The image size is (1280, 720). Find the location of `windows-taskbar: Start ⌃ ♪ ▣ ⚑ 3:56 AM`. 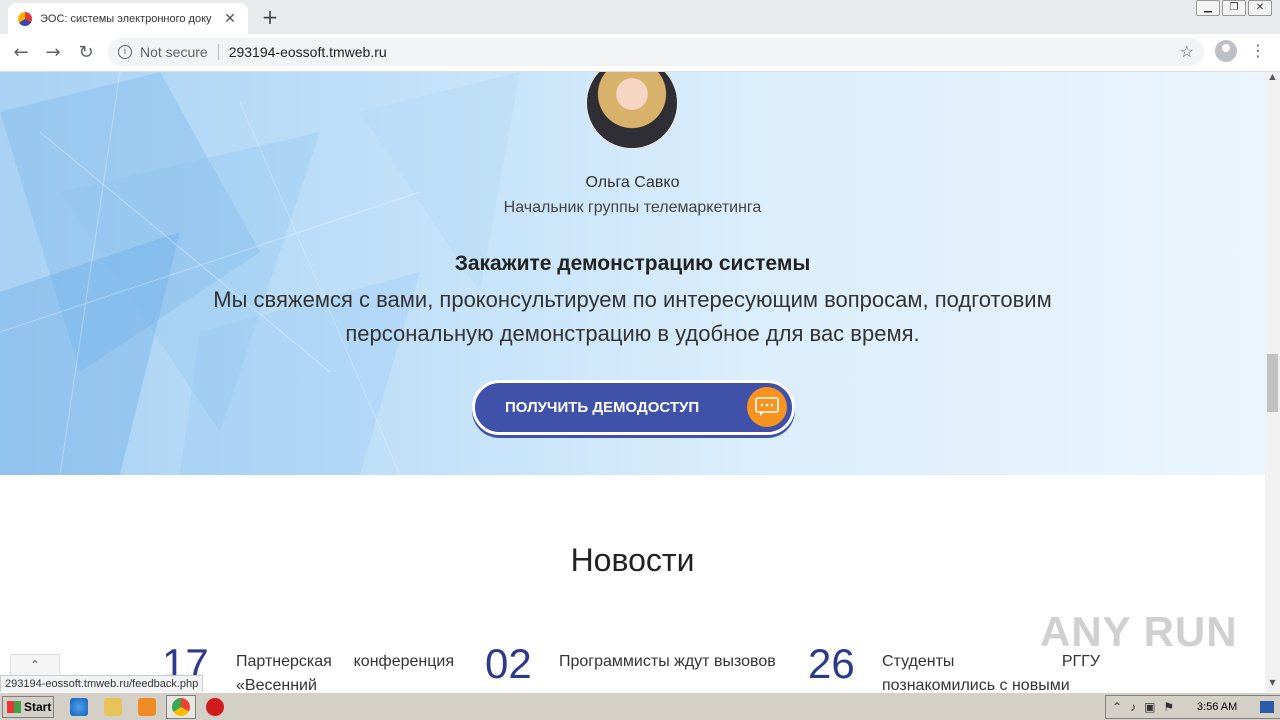

windows-taskbar: Start ⌃ ♪ ▣ ⚑ 3:56 AM is located at coordinates (640, 706).